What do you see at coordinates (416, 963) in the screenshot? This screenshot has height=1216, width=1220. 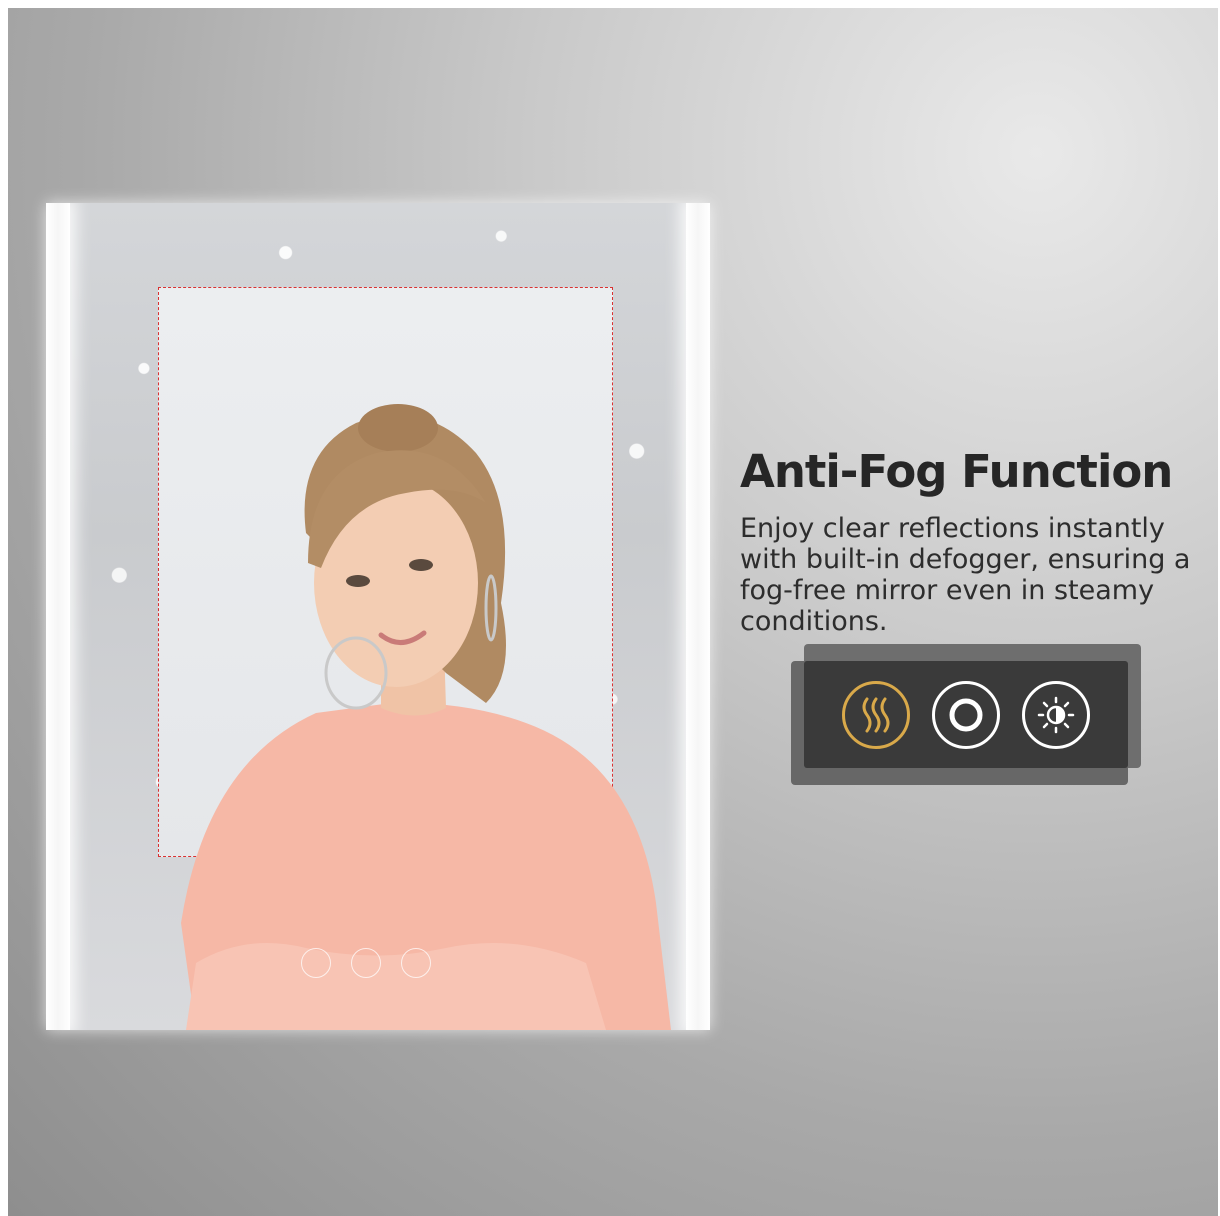 I see `mini-brightness-icon` at bounding box center [416, 963].